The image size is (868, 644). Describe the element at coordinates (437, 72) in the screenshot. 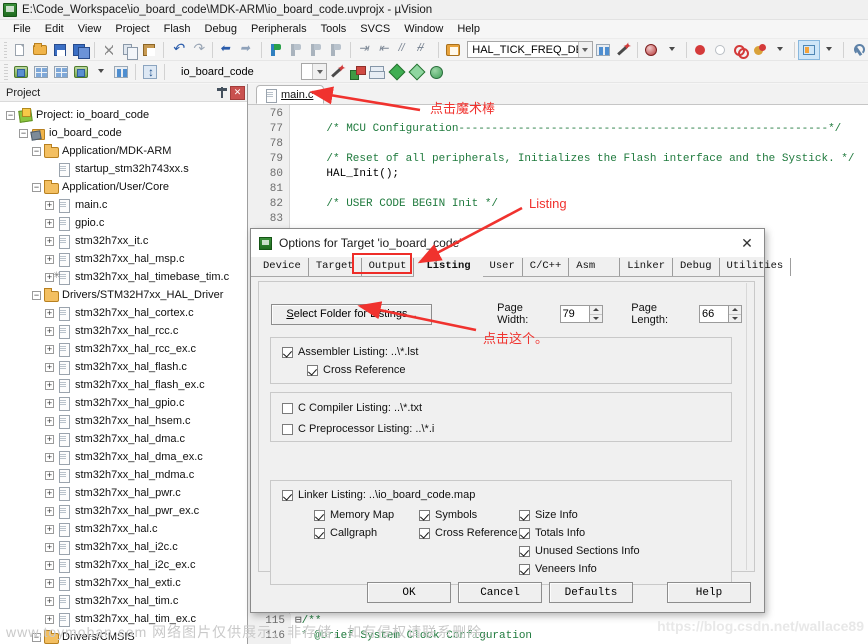

I see `pack-globe-icon` at that location.